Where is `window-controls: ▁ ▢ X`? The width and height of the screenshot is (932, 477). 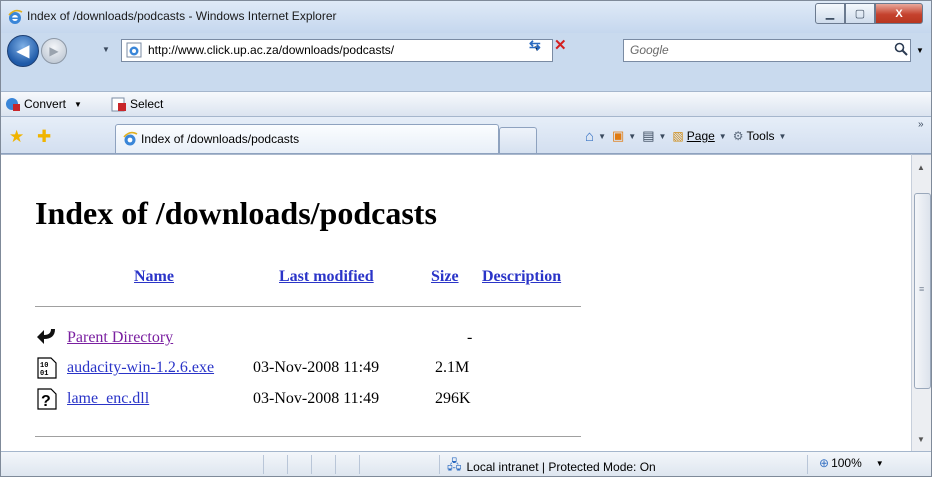 window-controls: ▁ ▢ X is located at coordinates (869, 13).